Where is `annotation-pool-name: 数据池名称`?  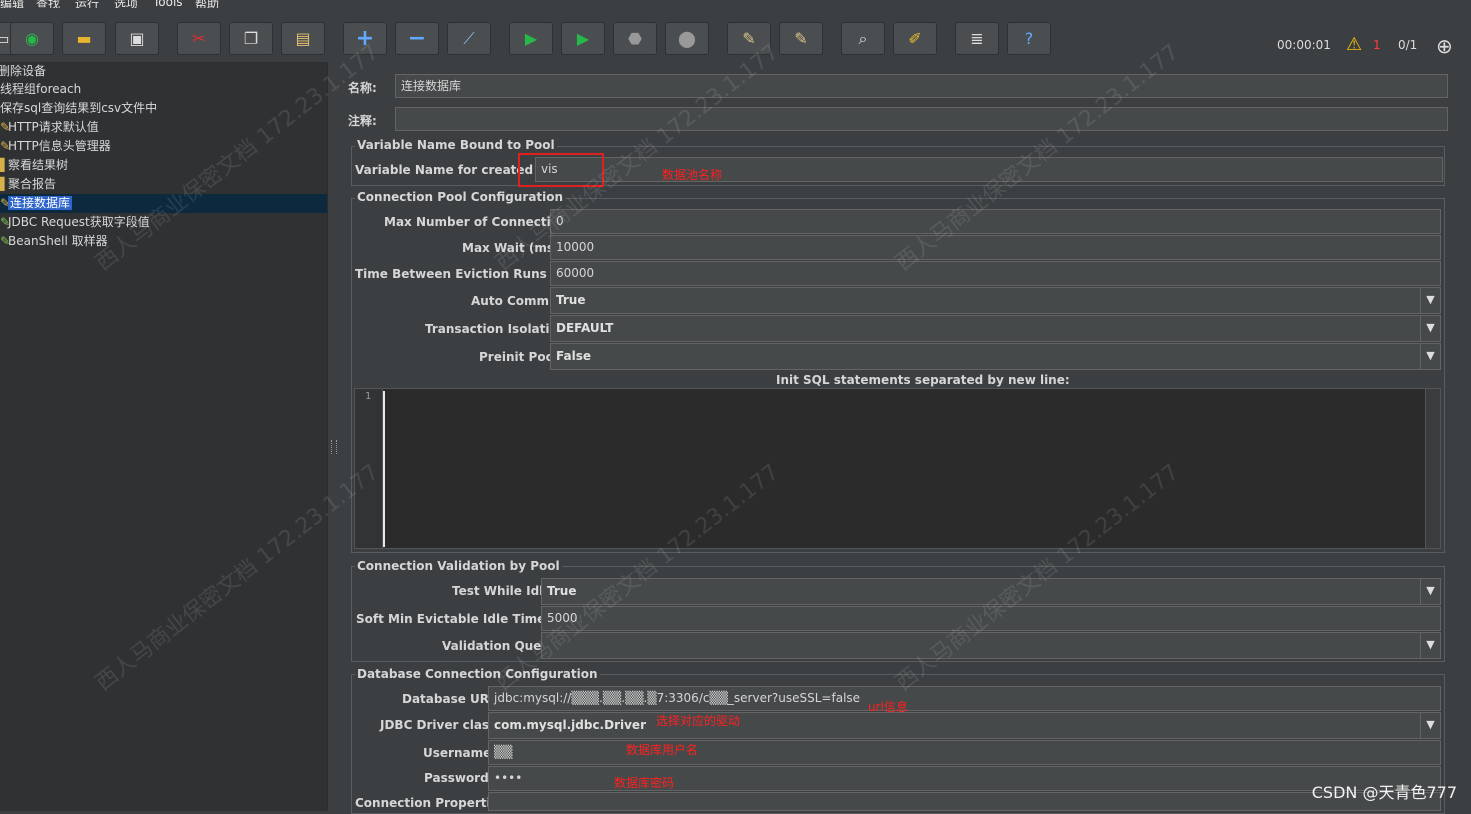
annotation-pool-name: 数据池名称 is located at coordinates (692, 175).